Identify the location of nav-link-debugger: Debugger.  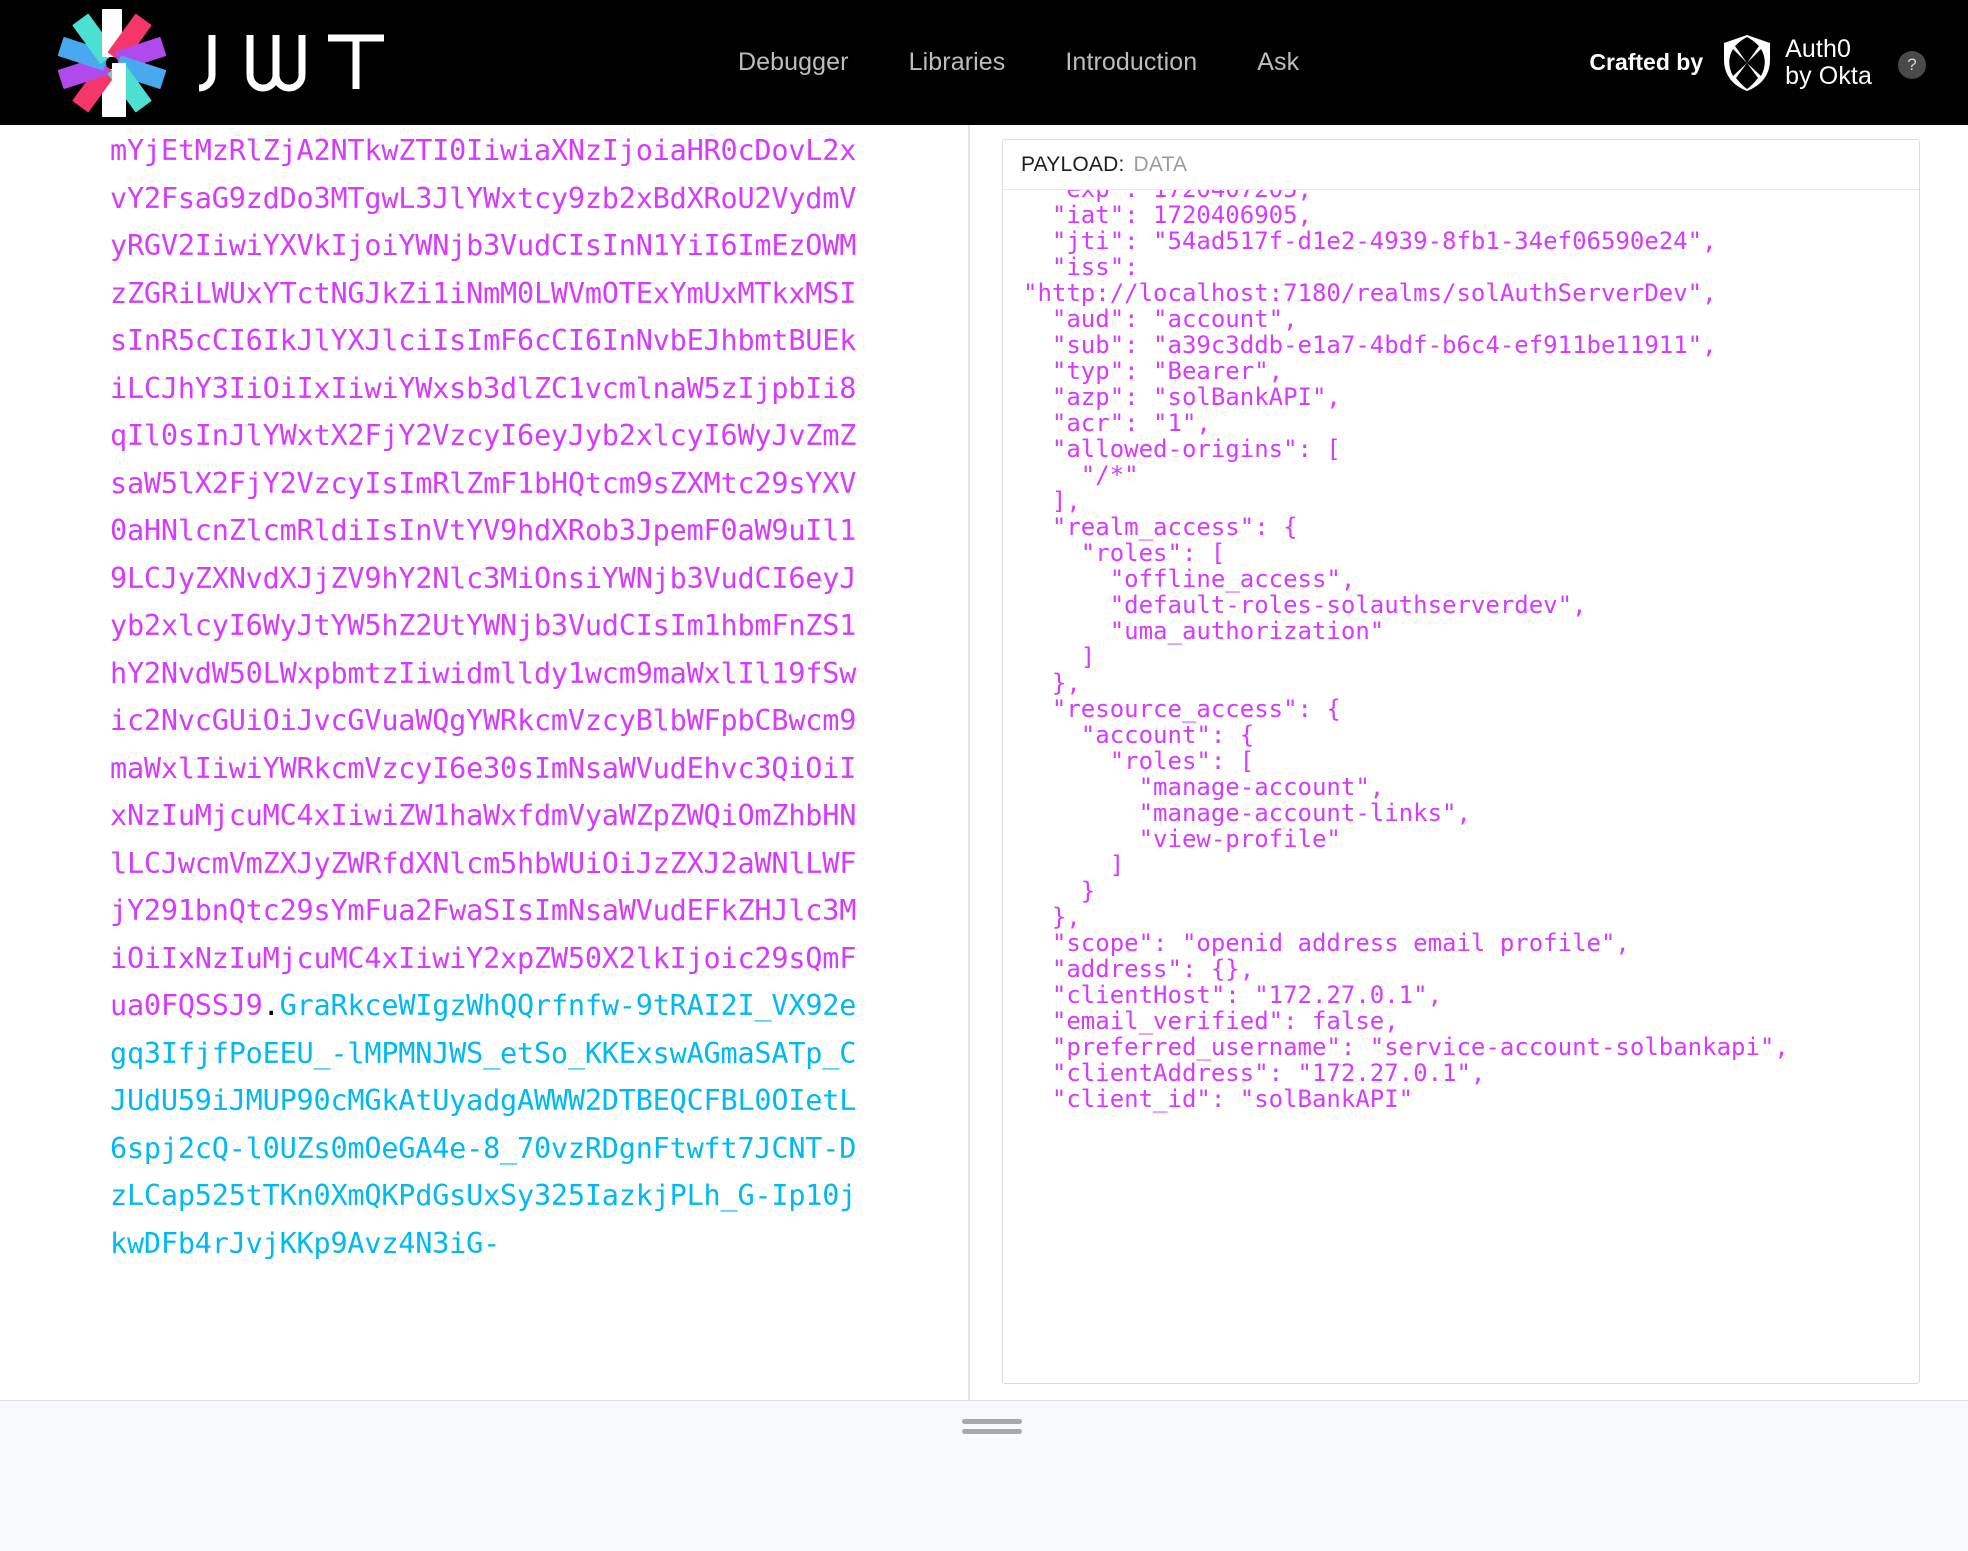
(793, 62).